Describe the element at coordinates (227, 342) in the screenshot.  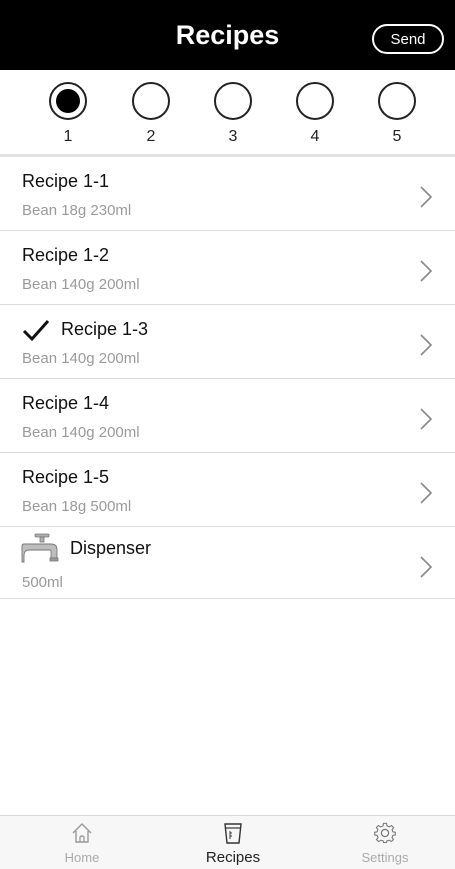
I see `recipe-row-1-3: Recipe 1-3 Bean 140g 200ml` at that location.